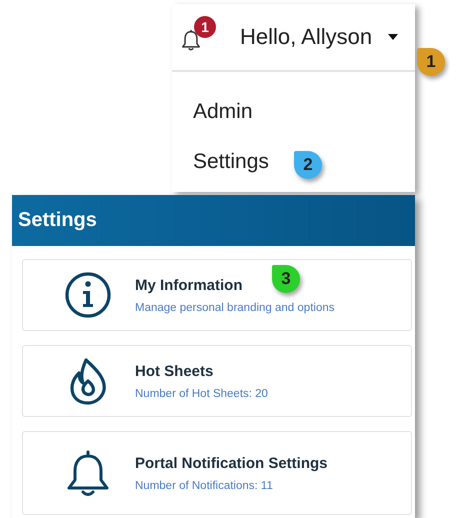 The height and width of the screenshot is (518, 462). What do you see at coordinates (231, 463) in the screenshot?
I see `card-title: Portal Notification Settings` at bounding box center [231, 463].